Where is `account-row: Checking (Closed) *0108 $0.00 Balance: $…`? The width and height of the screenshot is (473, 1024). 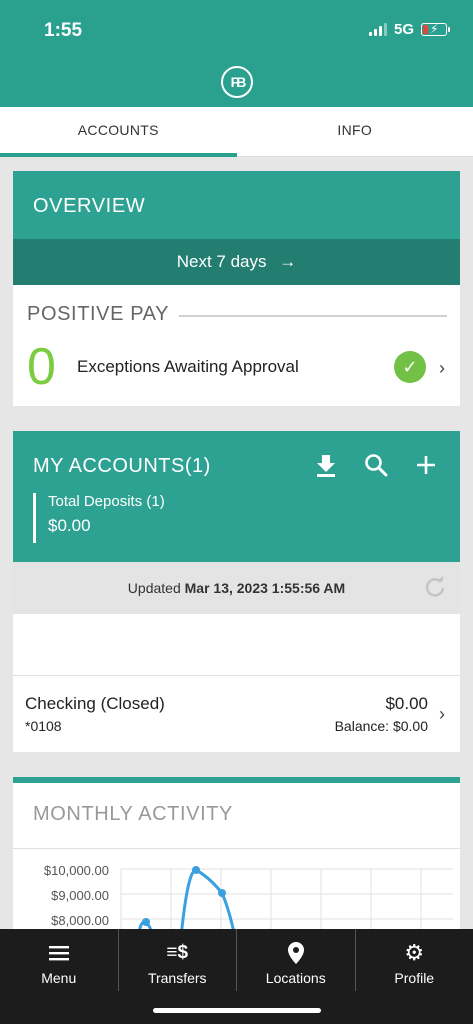
account-row: Checking (Closed) *0108 $0.00 Balance: $… is located at coordinates (236, 714).